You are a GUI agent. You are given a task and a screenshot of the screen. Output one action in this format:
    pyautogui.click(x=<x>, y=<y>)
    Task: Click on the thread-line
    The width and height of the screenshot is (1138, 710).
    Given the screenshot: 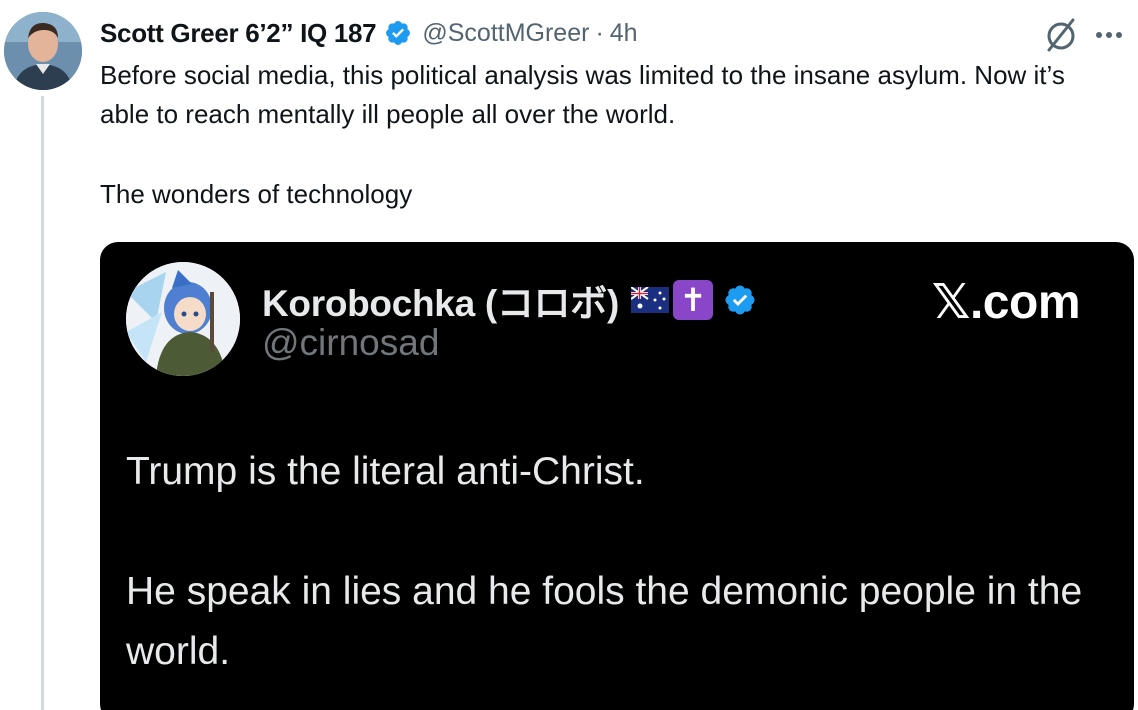 What is the action you would take?
    pyautogui.click(x=42, y=403)
    